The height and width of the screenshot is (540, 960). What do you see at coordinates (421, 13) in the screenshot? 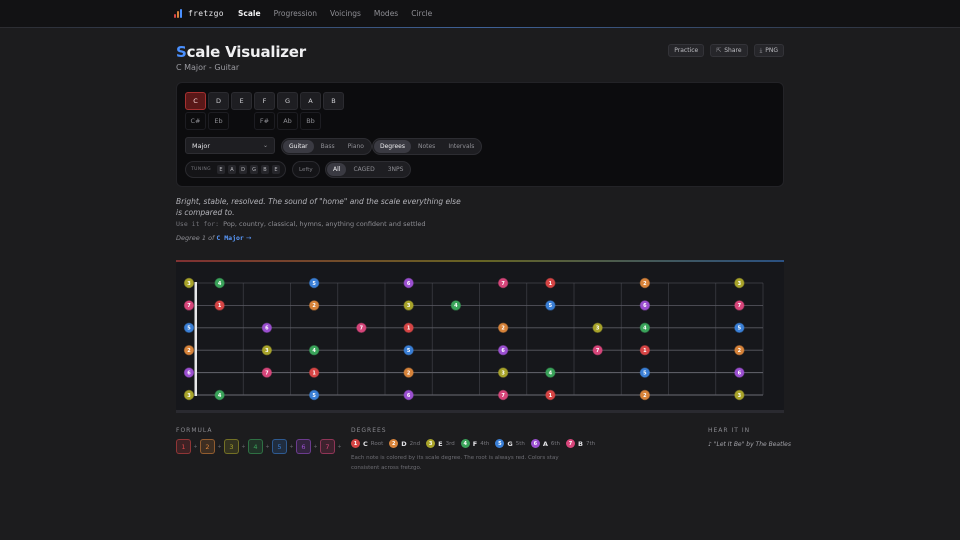
I see `nav-link-circle: Circle` at bounding box center [421, 13].